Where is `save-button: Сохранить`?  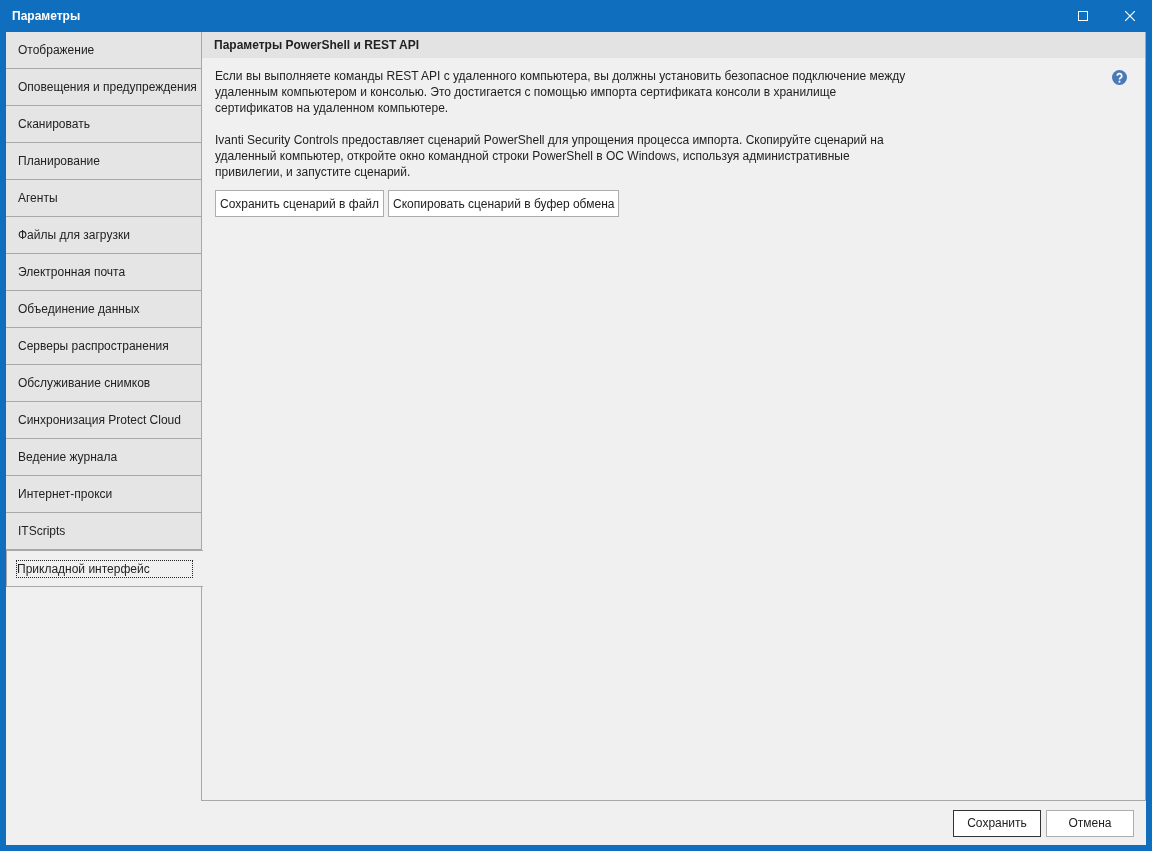
save-button: Сохранить is located at coordinates (997, 823).